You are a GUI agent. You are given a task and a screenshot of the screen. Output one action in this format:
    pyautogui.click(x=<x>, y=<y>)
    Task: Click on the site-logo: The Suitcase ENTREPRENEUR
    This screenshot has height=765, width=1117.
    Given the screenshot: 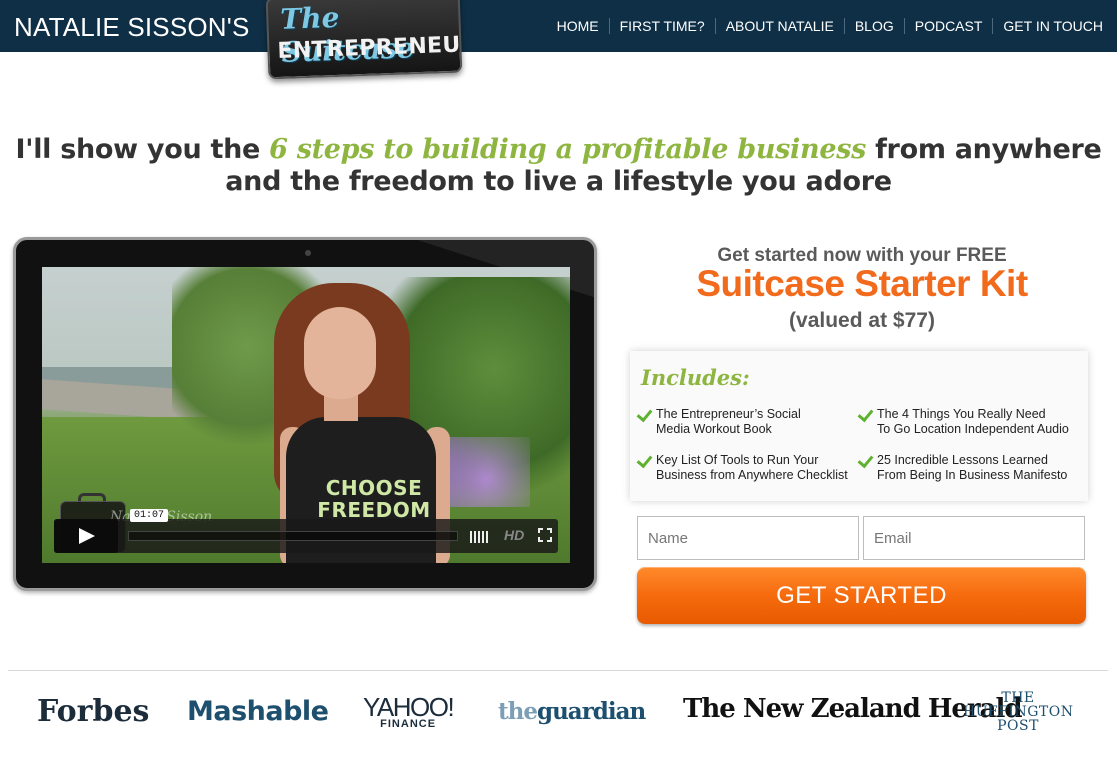 What is the action you would take?
    pyautogui.click(x=364, y=40)
    